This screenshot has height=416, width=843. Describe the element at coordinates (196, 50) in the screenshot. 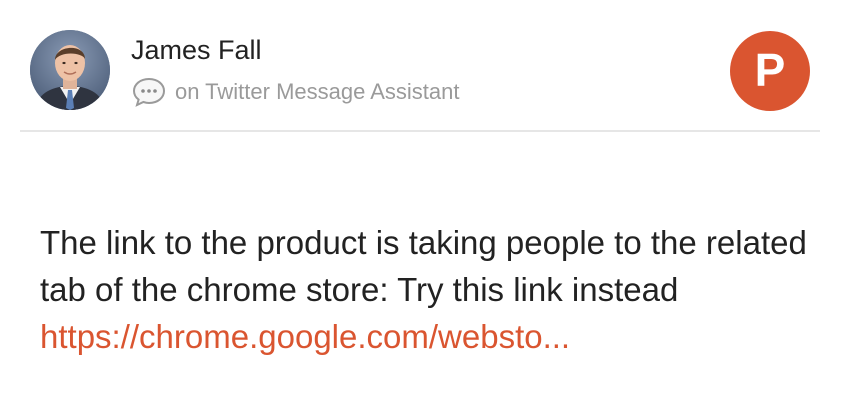

I see `author-name: James Fall` at that location.